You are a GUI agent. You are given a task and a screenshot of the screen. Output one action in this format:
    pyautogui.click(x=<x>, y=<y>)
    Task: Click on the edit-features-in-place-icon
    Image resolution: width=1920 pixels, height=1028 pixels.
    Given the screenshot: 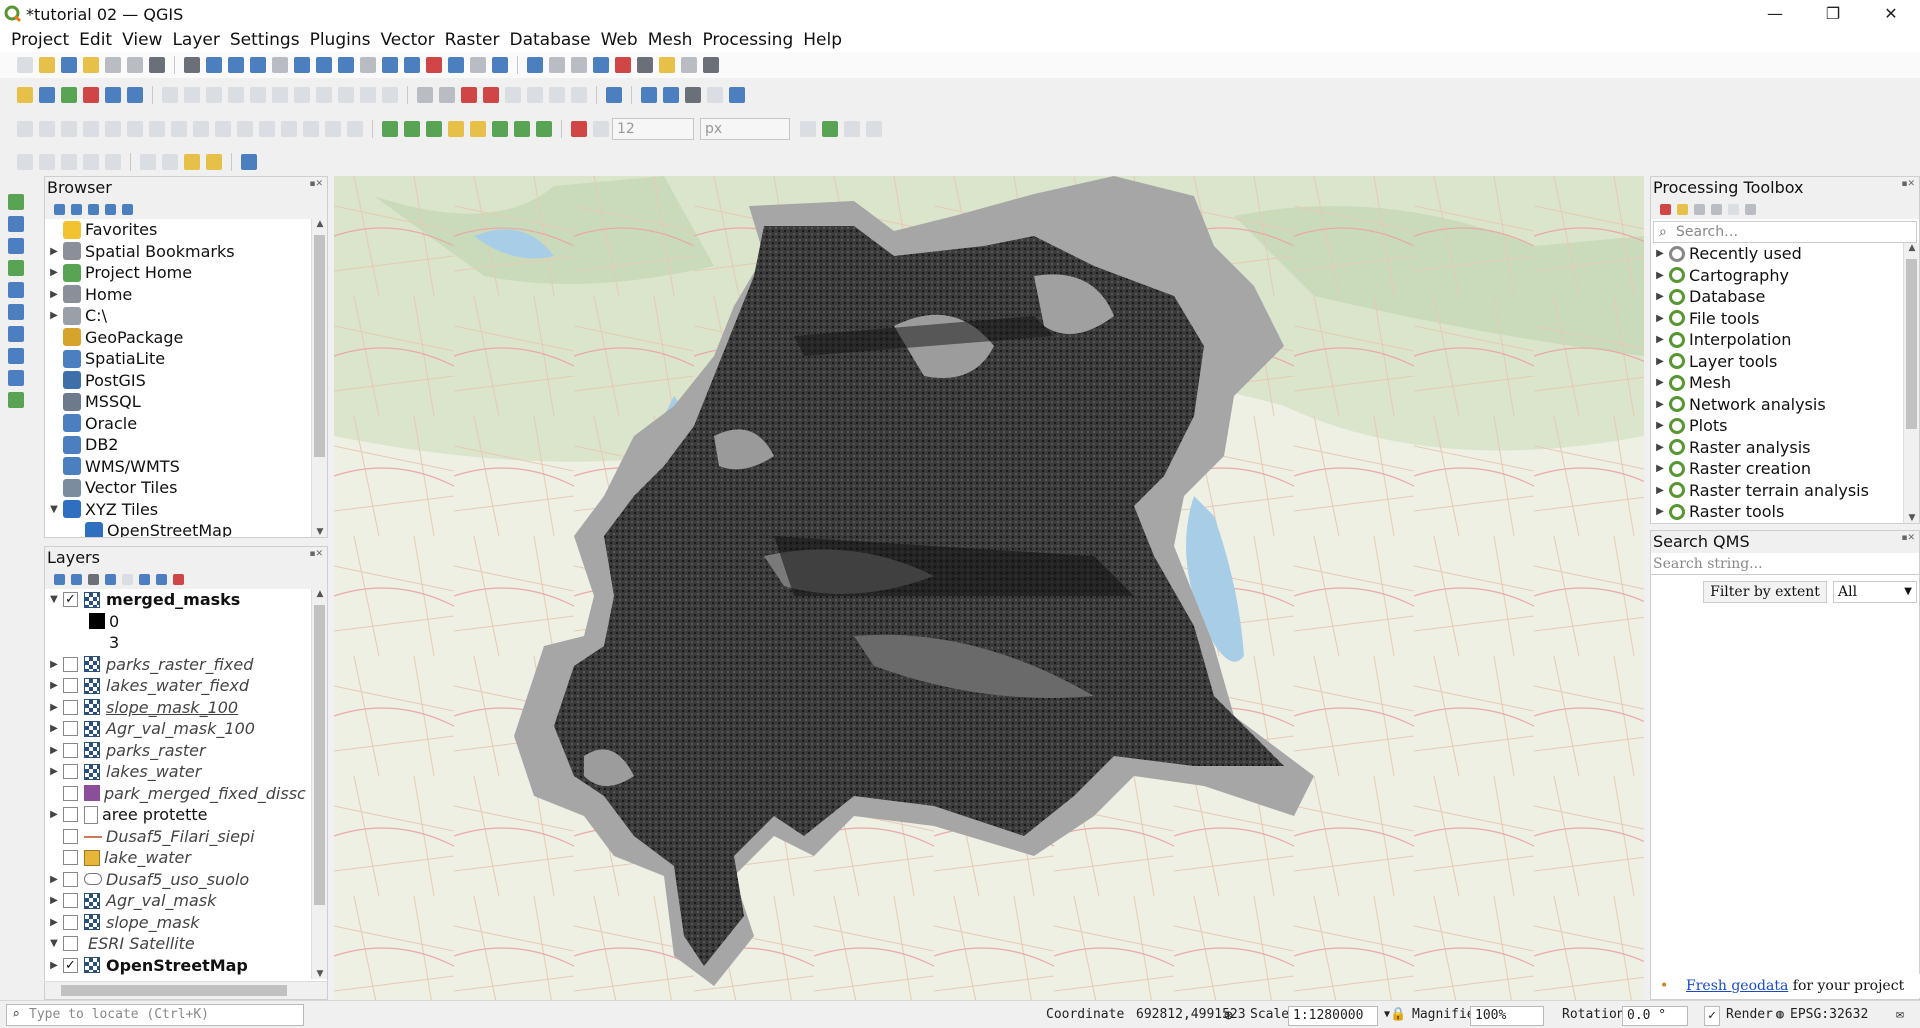 What is the action you would take?
    pyautogui.click(x=1733, y=209)
    